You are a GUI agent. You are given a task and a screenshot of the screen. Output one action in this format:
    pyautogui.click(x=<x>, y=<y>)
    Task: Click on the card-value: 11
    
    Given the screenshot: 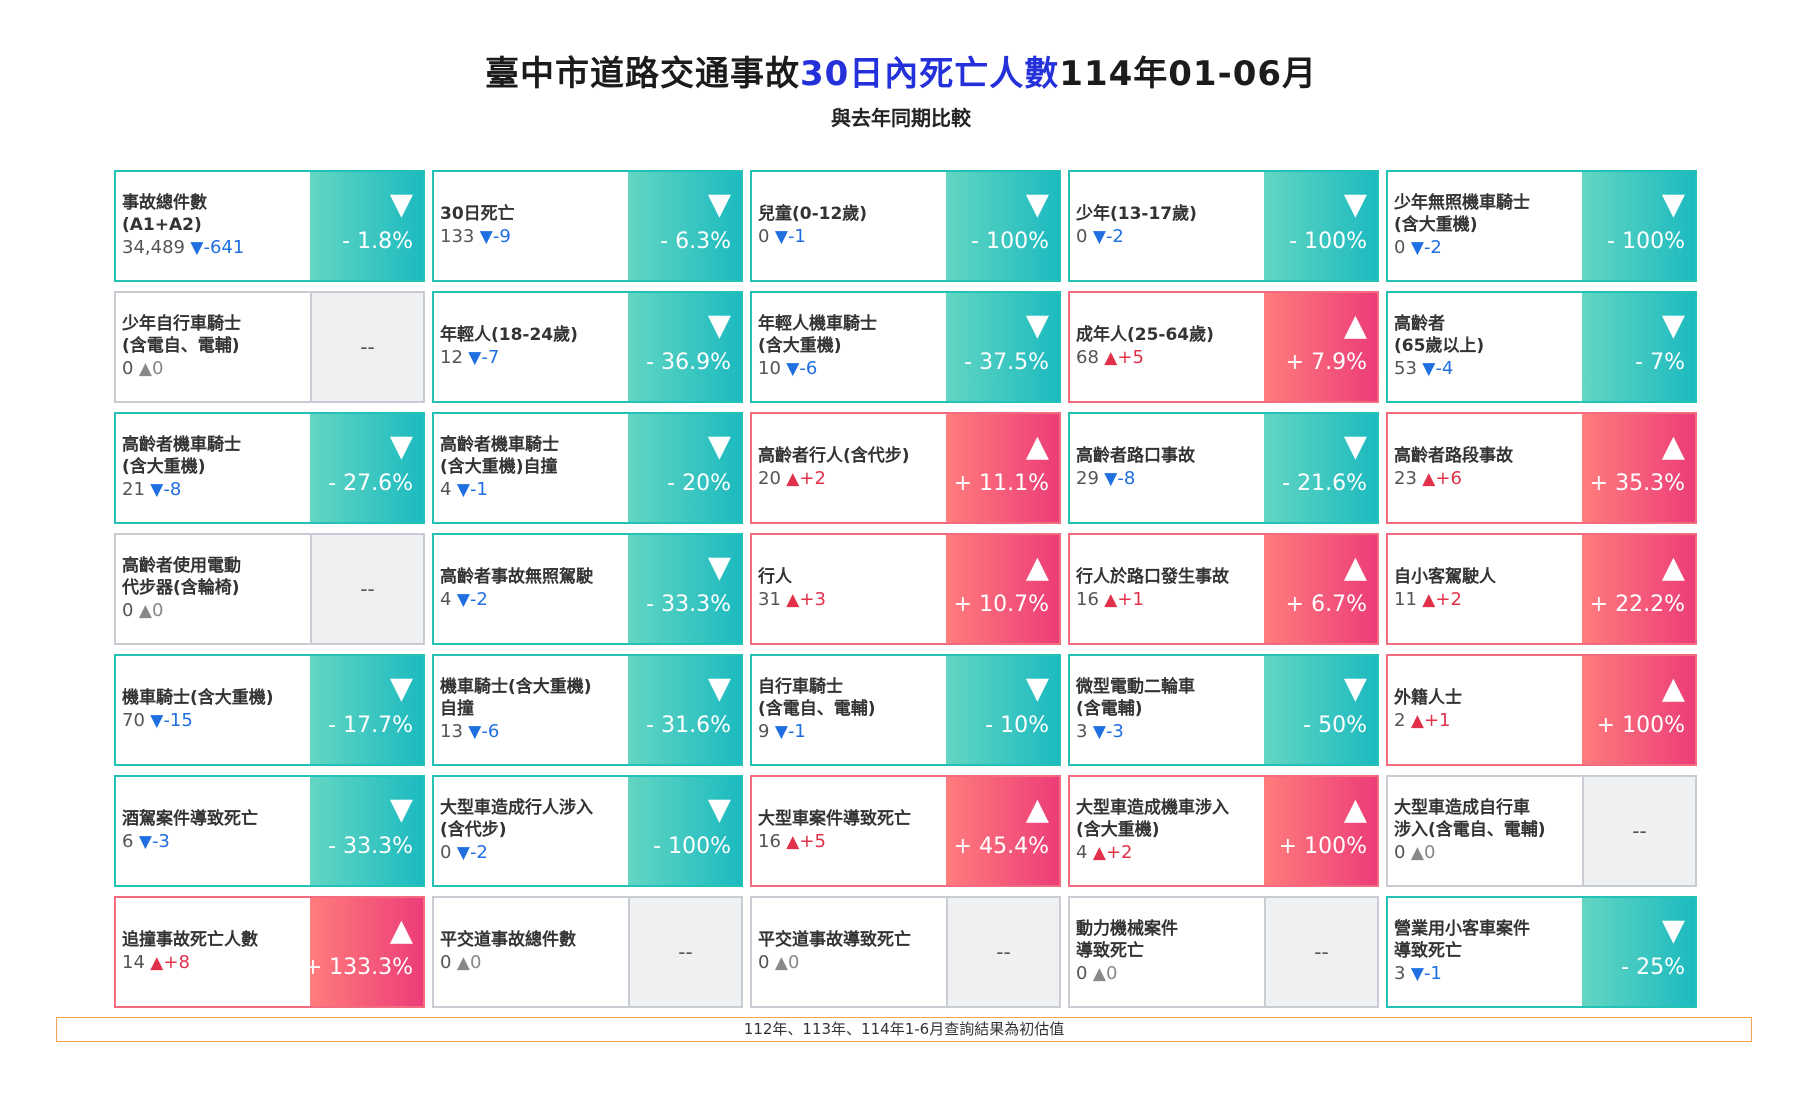 What is the action you would take?
    pyautogui.click(x=1405, y=599)
    